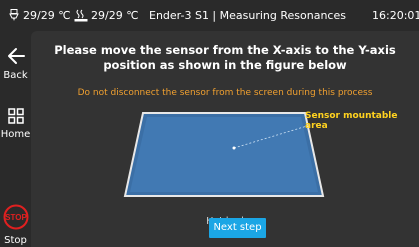  Describe the element at coordinates (351, 116) in the screenshot. I see `sensor-label-line-1: Sensor mountable` at that location.